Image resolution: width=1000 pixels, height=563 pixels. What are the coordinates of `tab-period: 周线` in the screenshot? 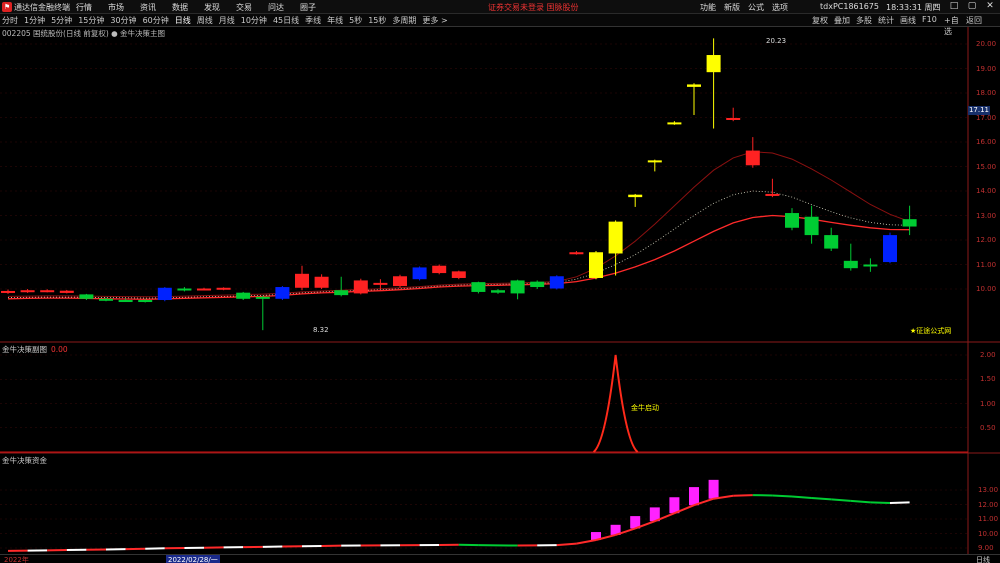 It's located at (205, 20).